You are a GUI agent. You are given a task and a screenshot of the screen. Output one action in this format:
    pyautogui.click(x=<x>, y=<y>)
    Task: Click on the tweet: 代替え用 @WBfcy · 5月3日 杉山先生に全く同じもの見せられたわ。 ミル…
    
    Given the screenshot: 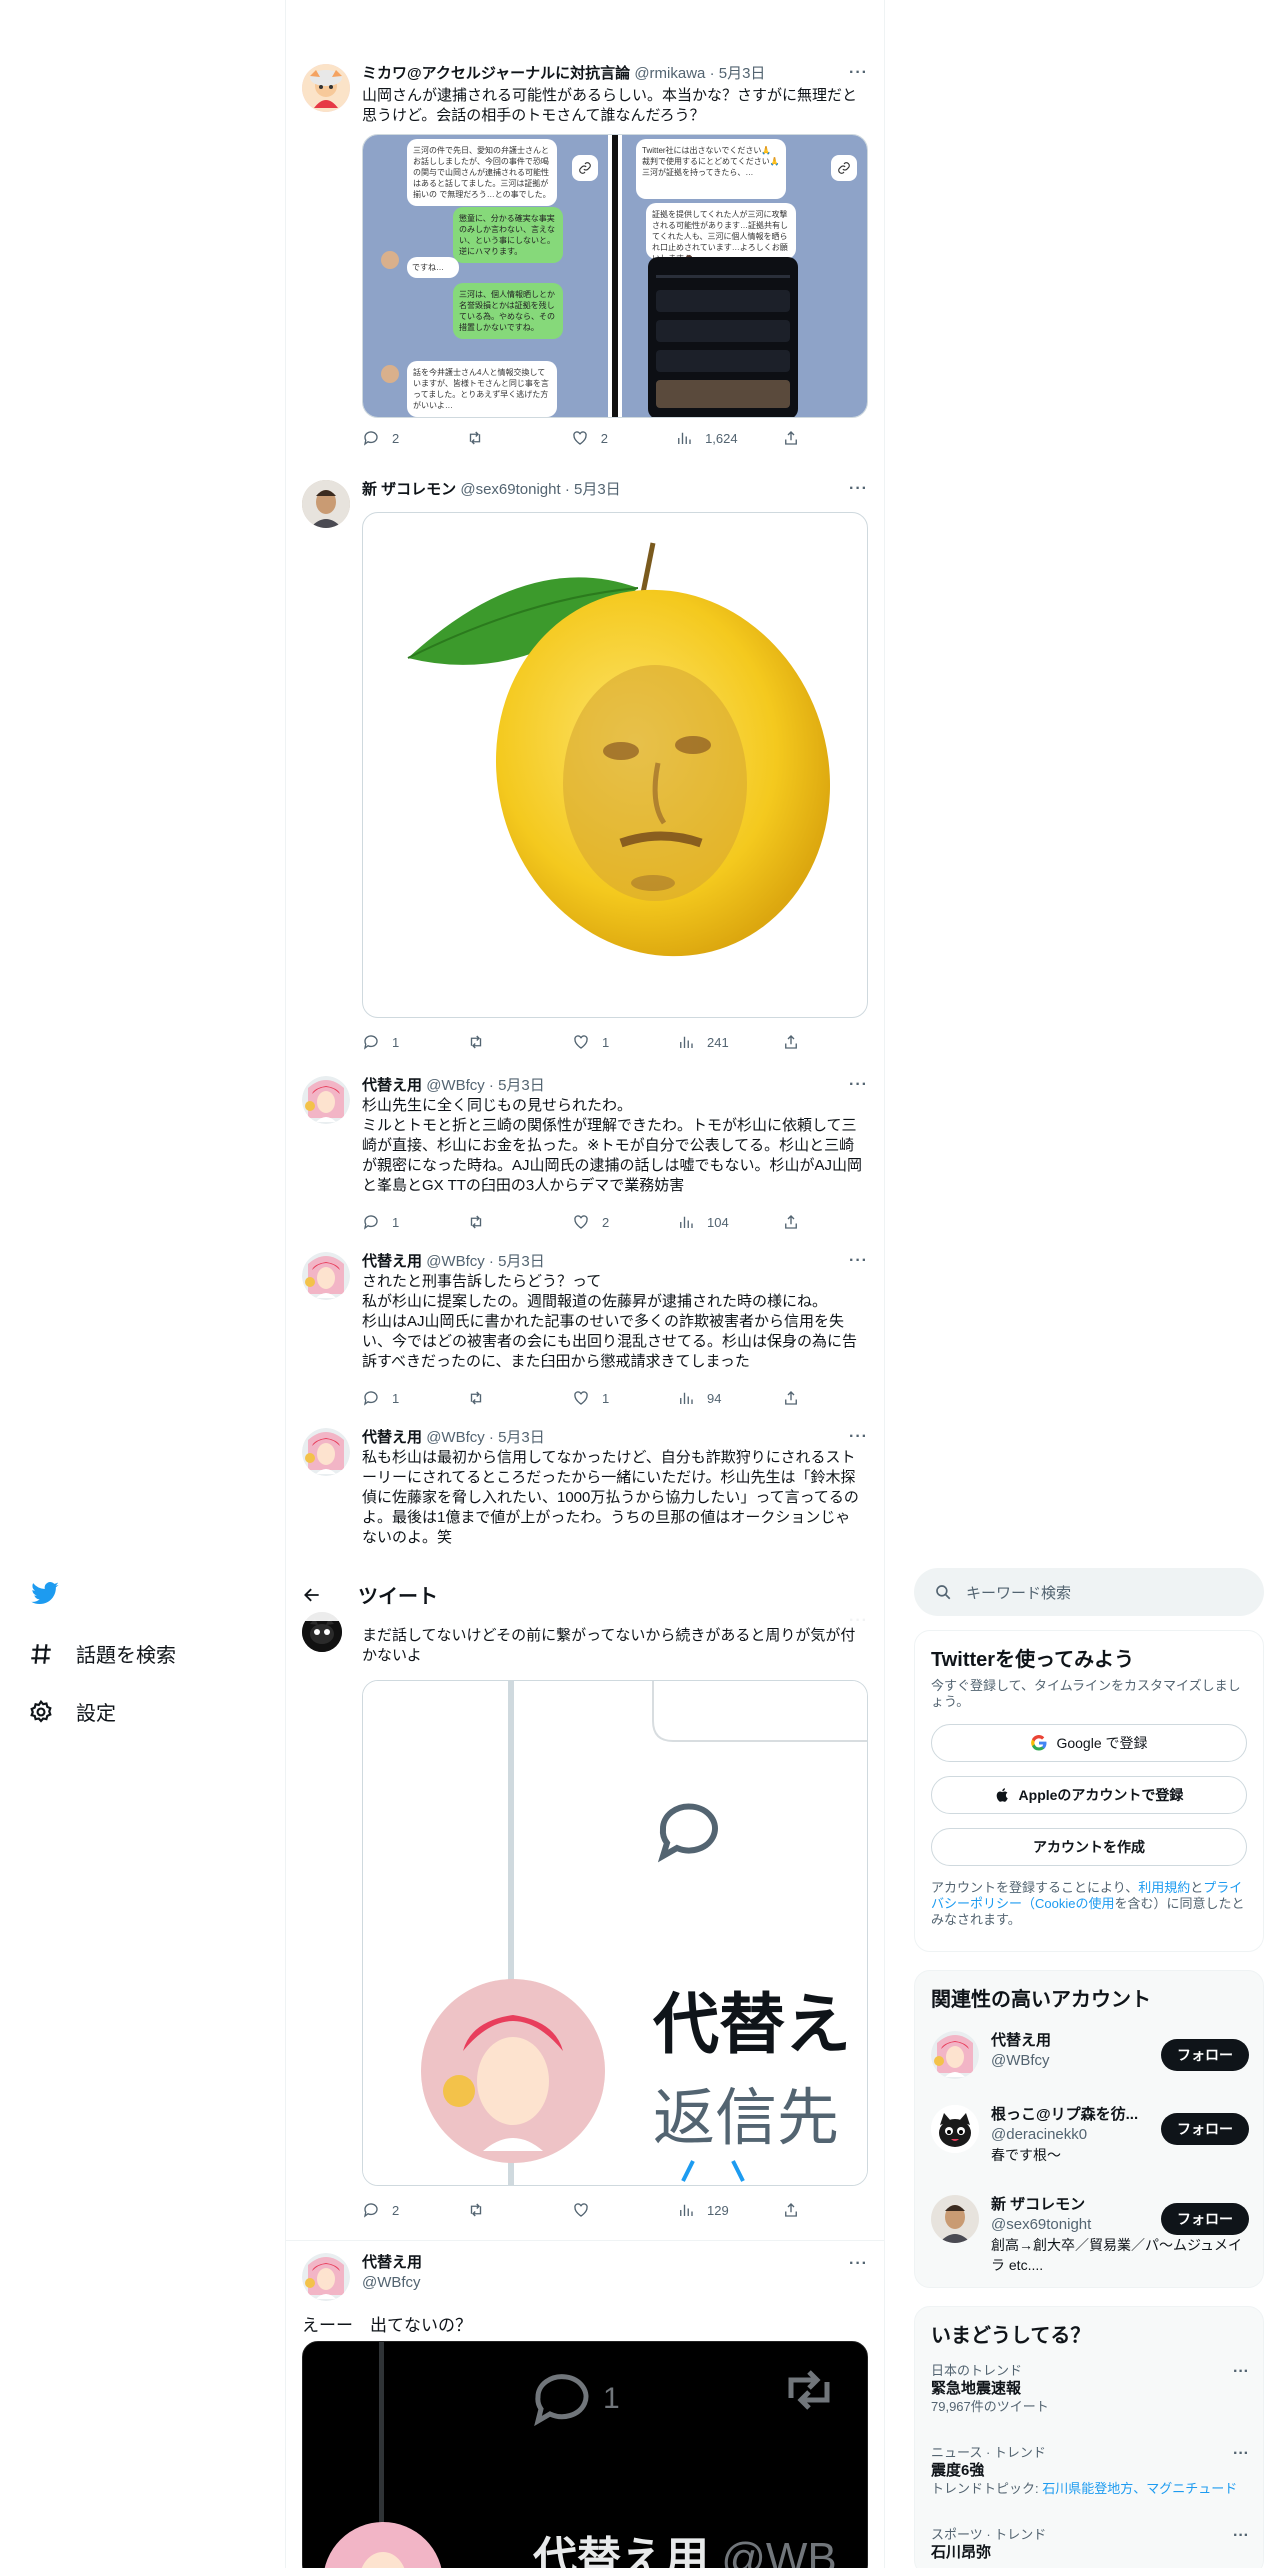 What is the action you would take?
    pyautogui.click(x=585, y=1162)
    